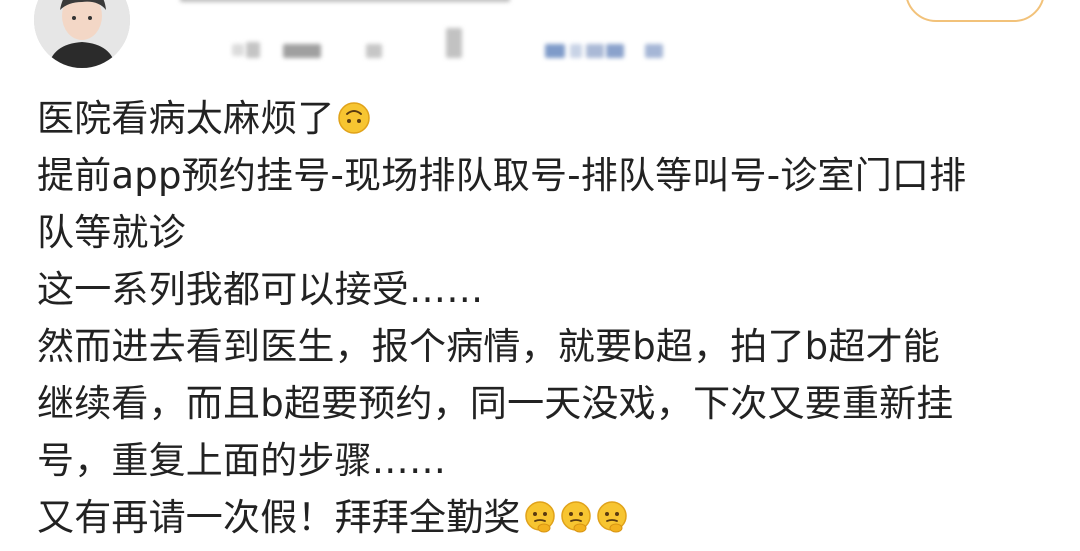 The height and width of the screenshot is (551, 1080). Describe the element at coordinates (186, 118) in the screenshot. I see `post-line-text: 医院看病太麻烦了` at that location.